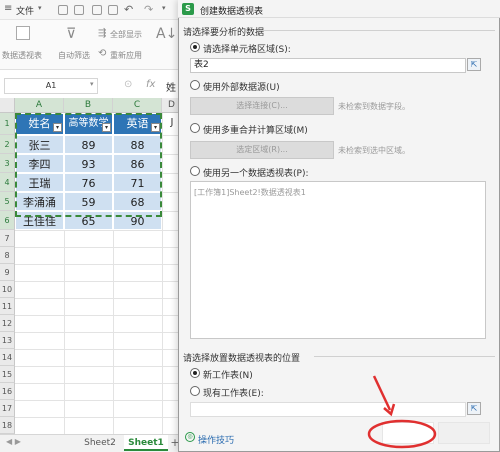 Image resolution: width=500 pixels, height=452 pixels. I want to click on tips-link: 操作技巧, so click(216, 439).